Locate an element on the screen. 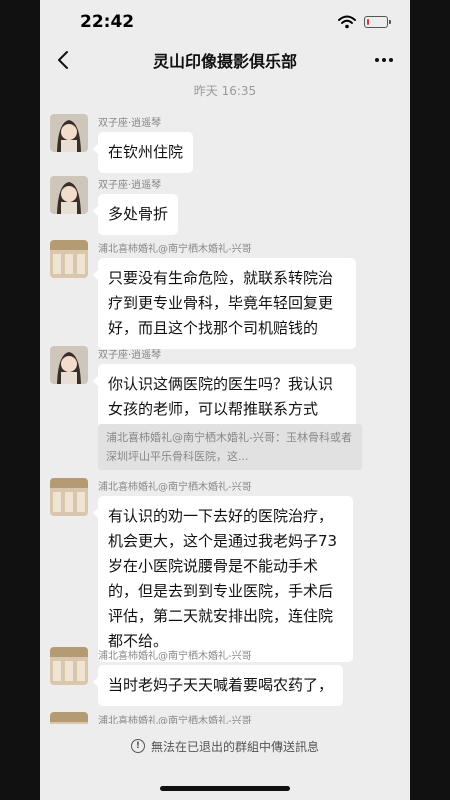 The image size is (450, 800). wifi-icon is located at coordinates (347, 22).